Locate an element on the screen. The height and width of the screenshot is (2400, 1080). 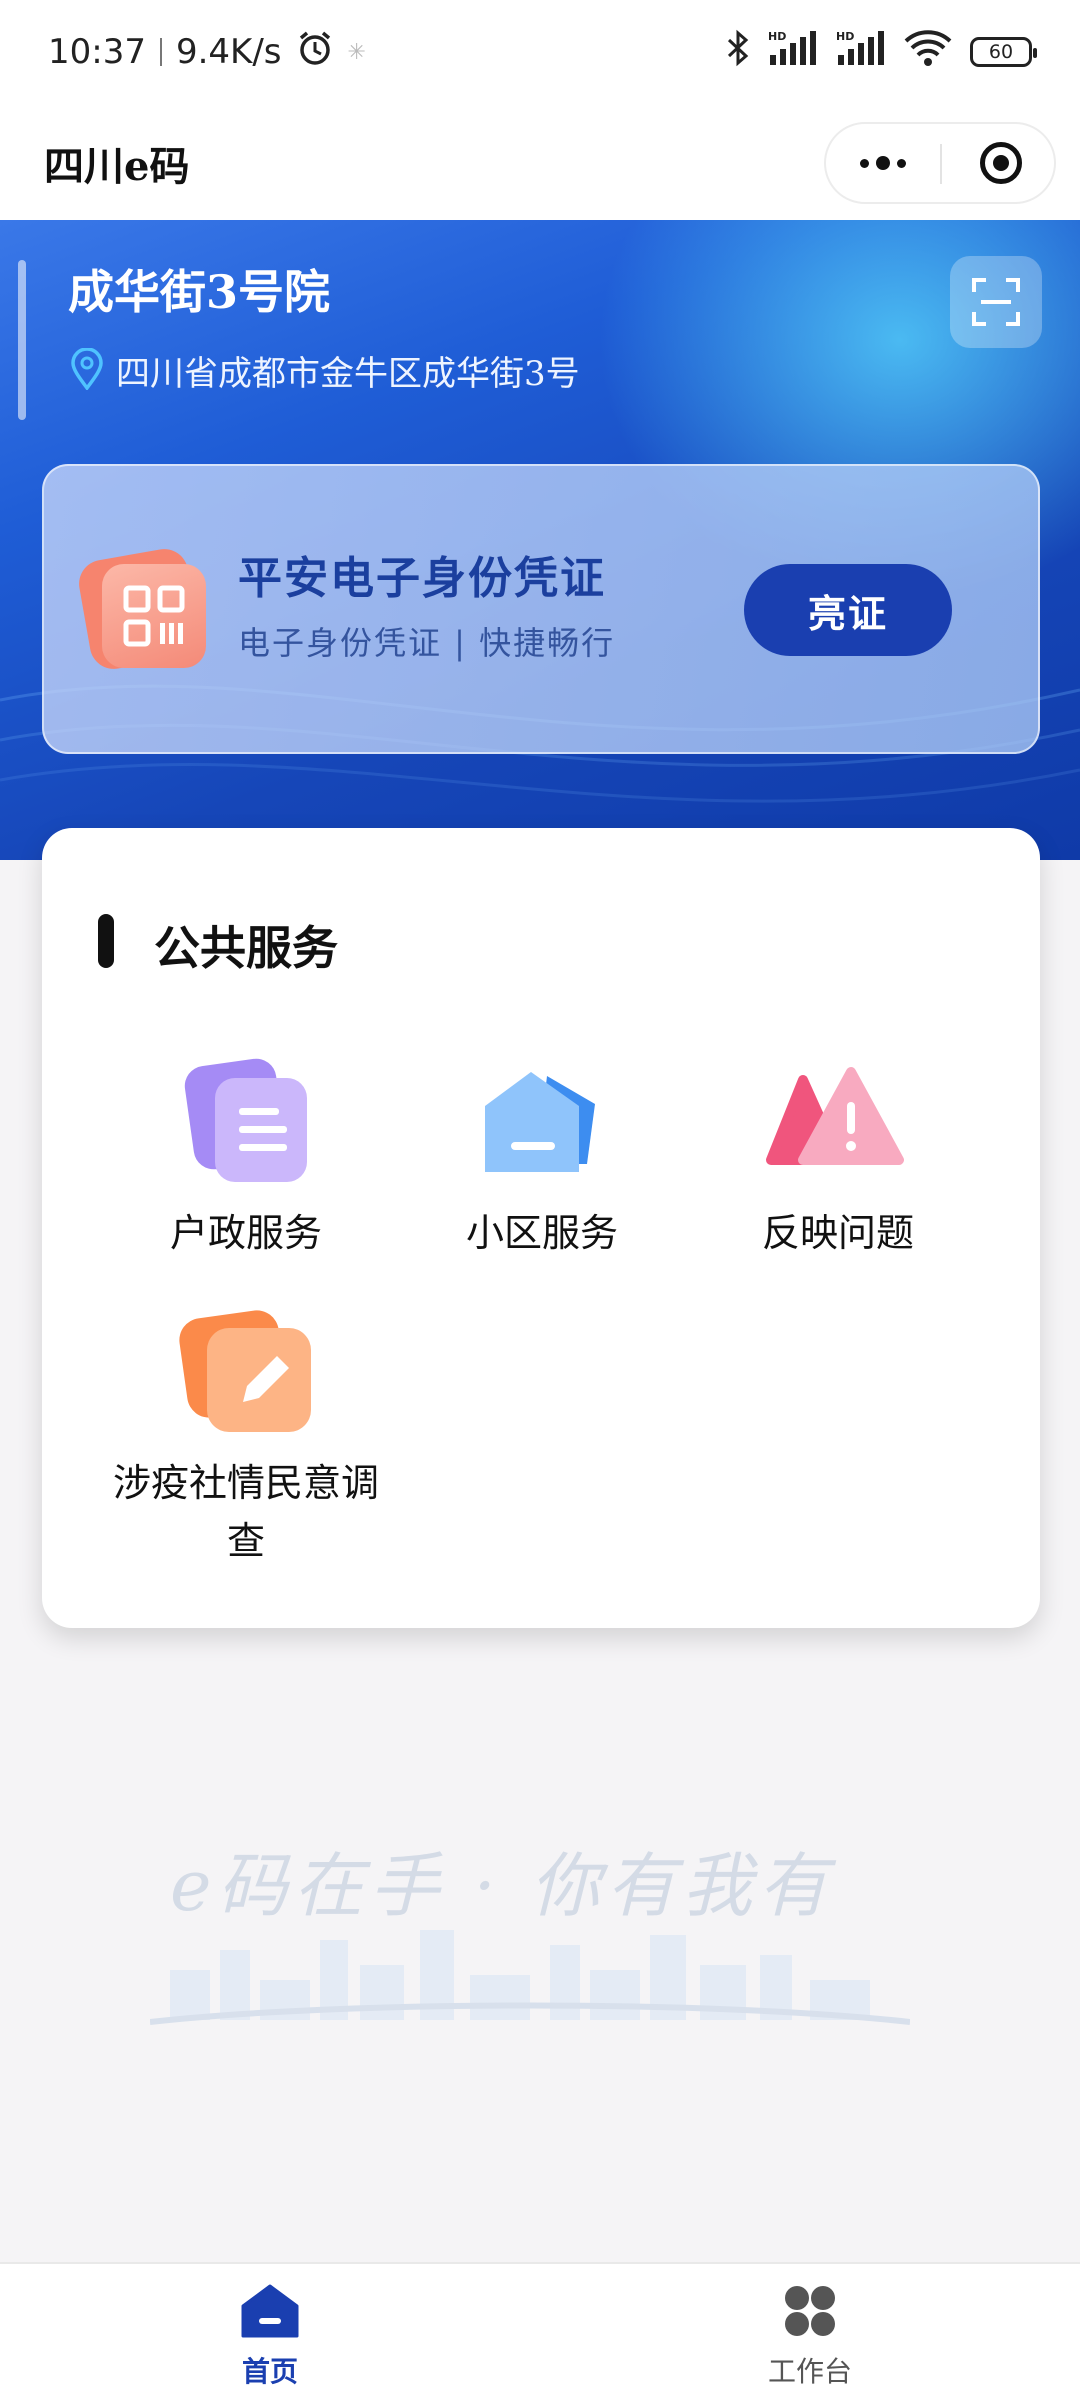
service-community: 小区服务 is located at coordinates (542, 1159).